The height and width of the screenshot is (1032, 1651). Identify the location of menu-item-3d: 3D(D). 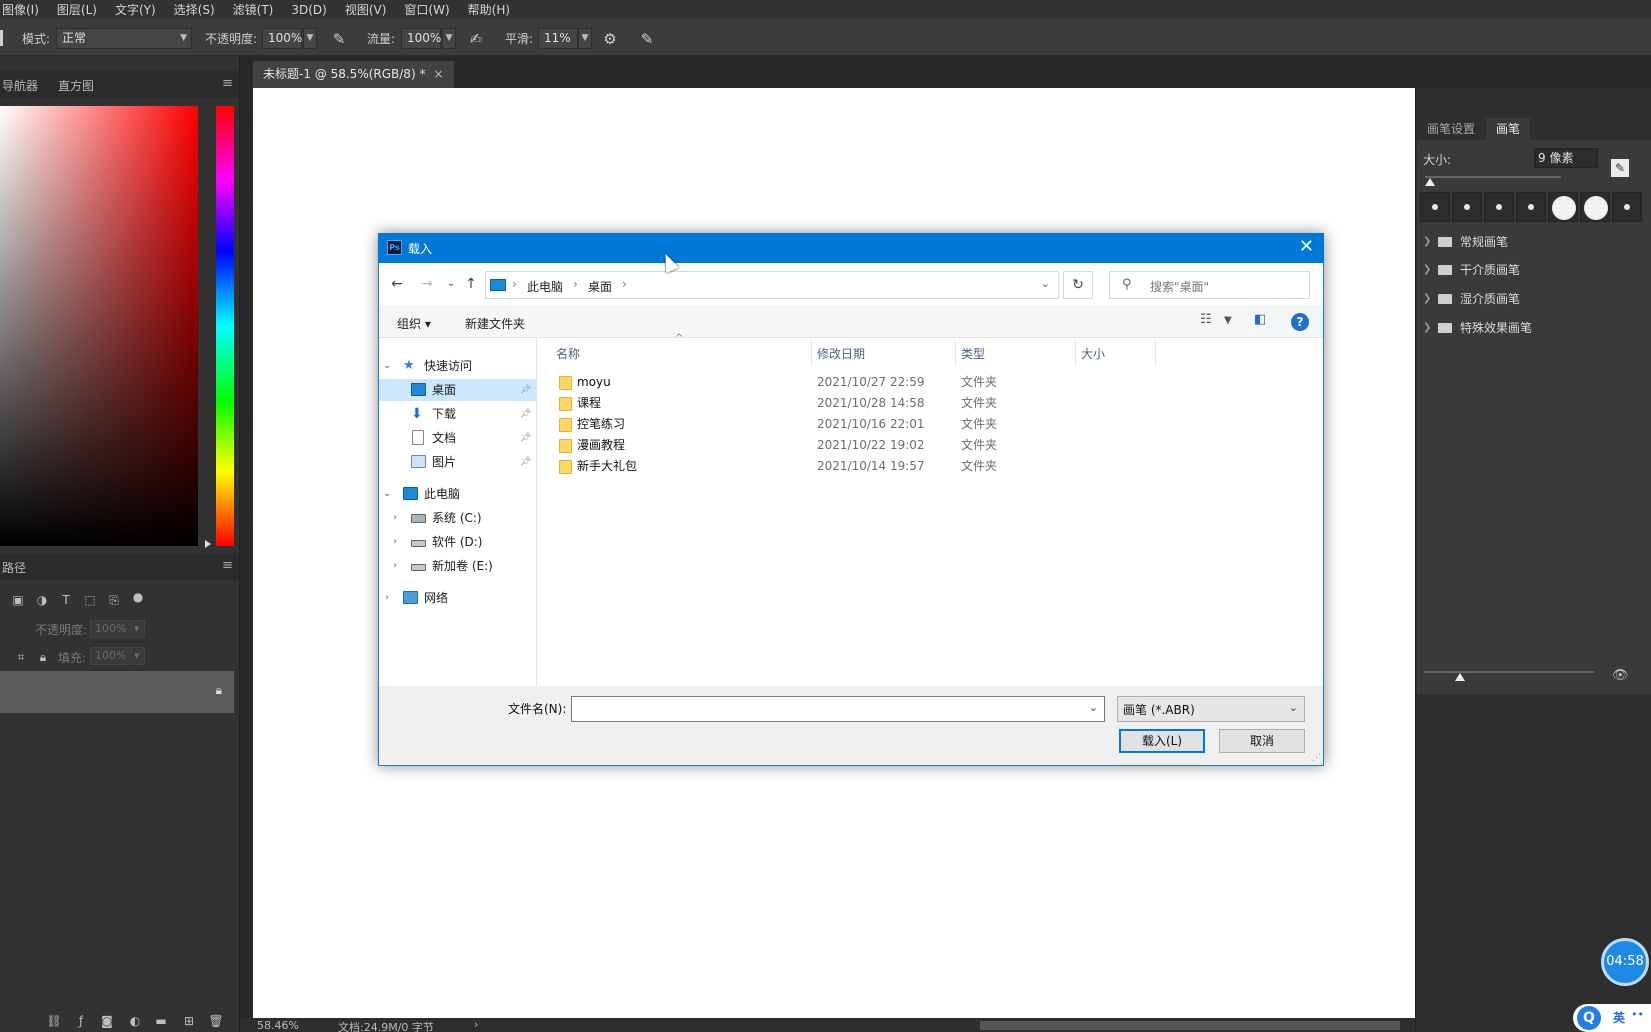
(307, 10).